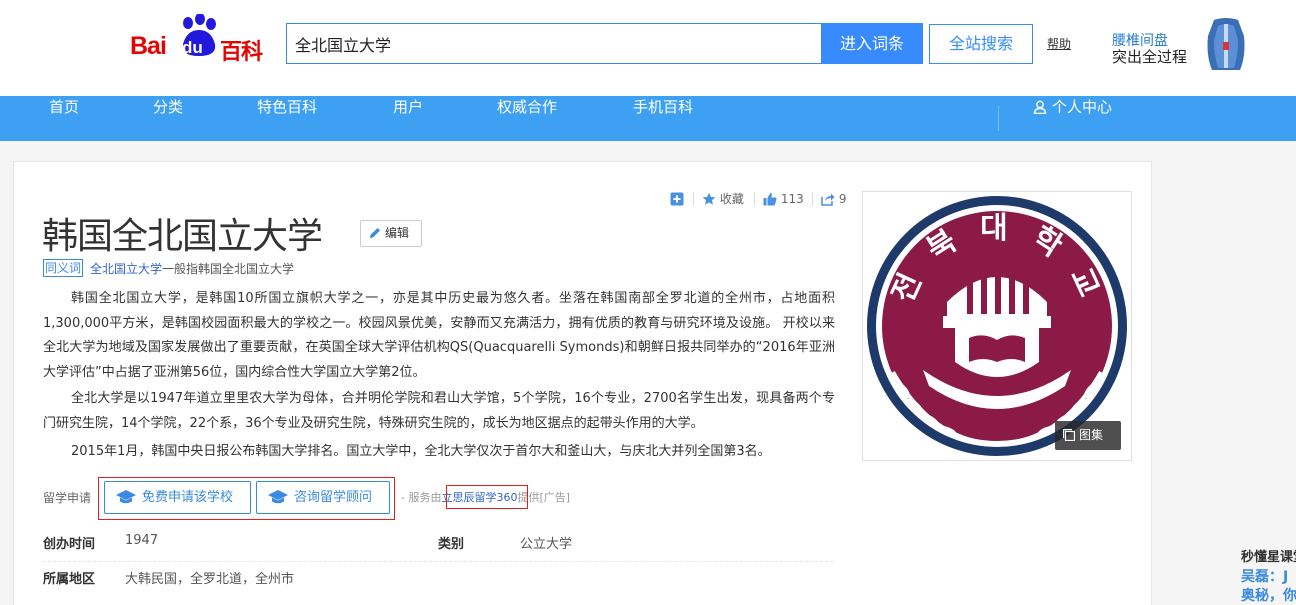 The image size is (1296, 605). What do you see at coordinates (1069, 435) in the screenshot?
I see `gallery-icon` at bounding box center [1069, 435].